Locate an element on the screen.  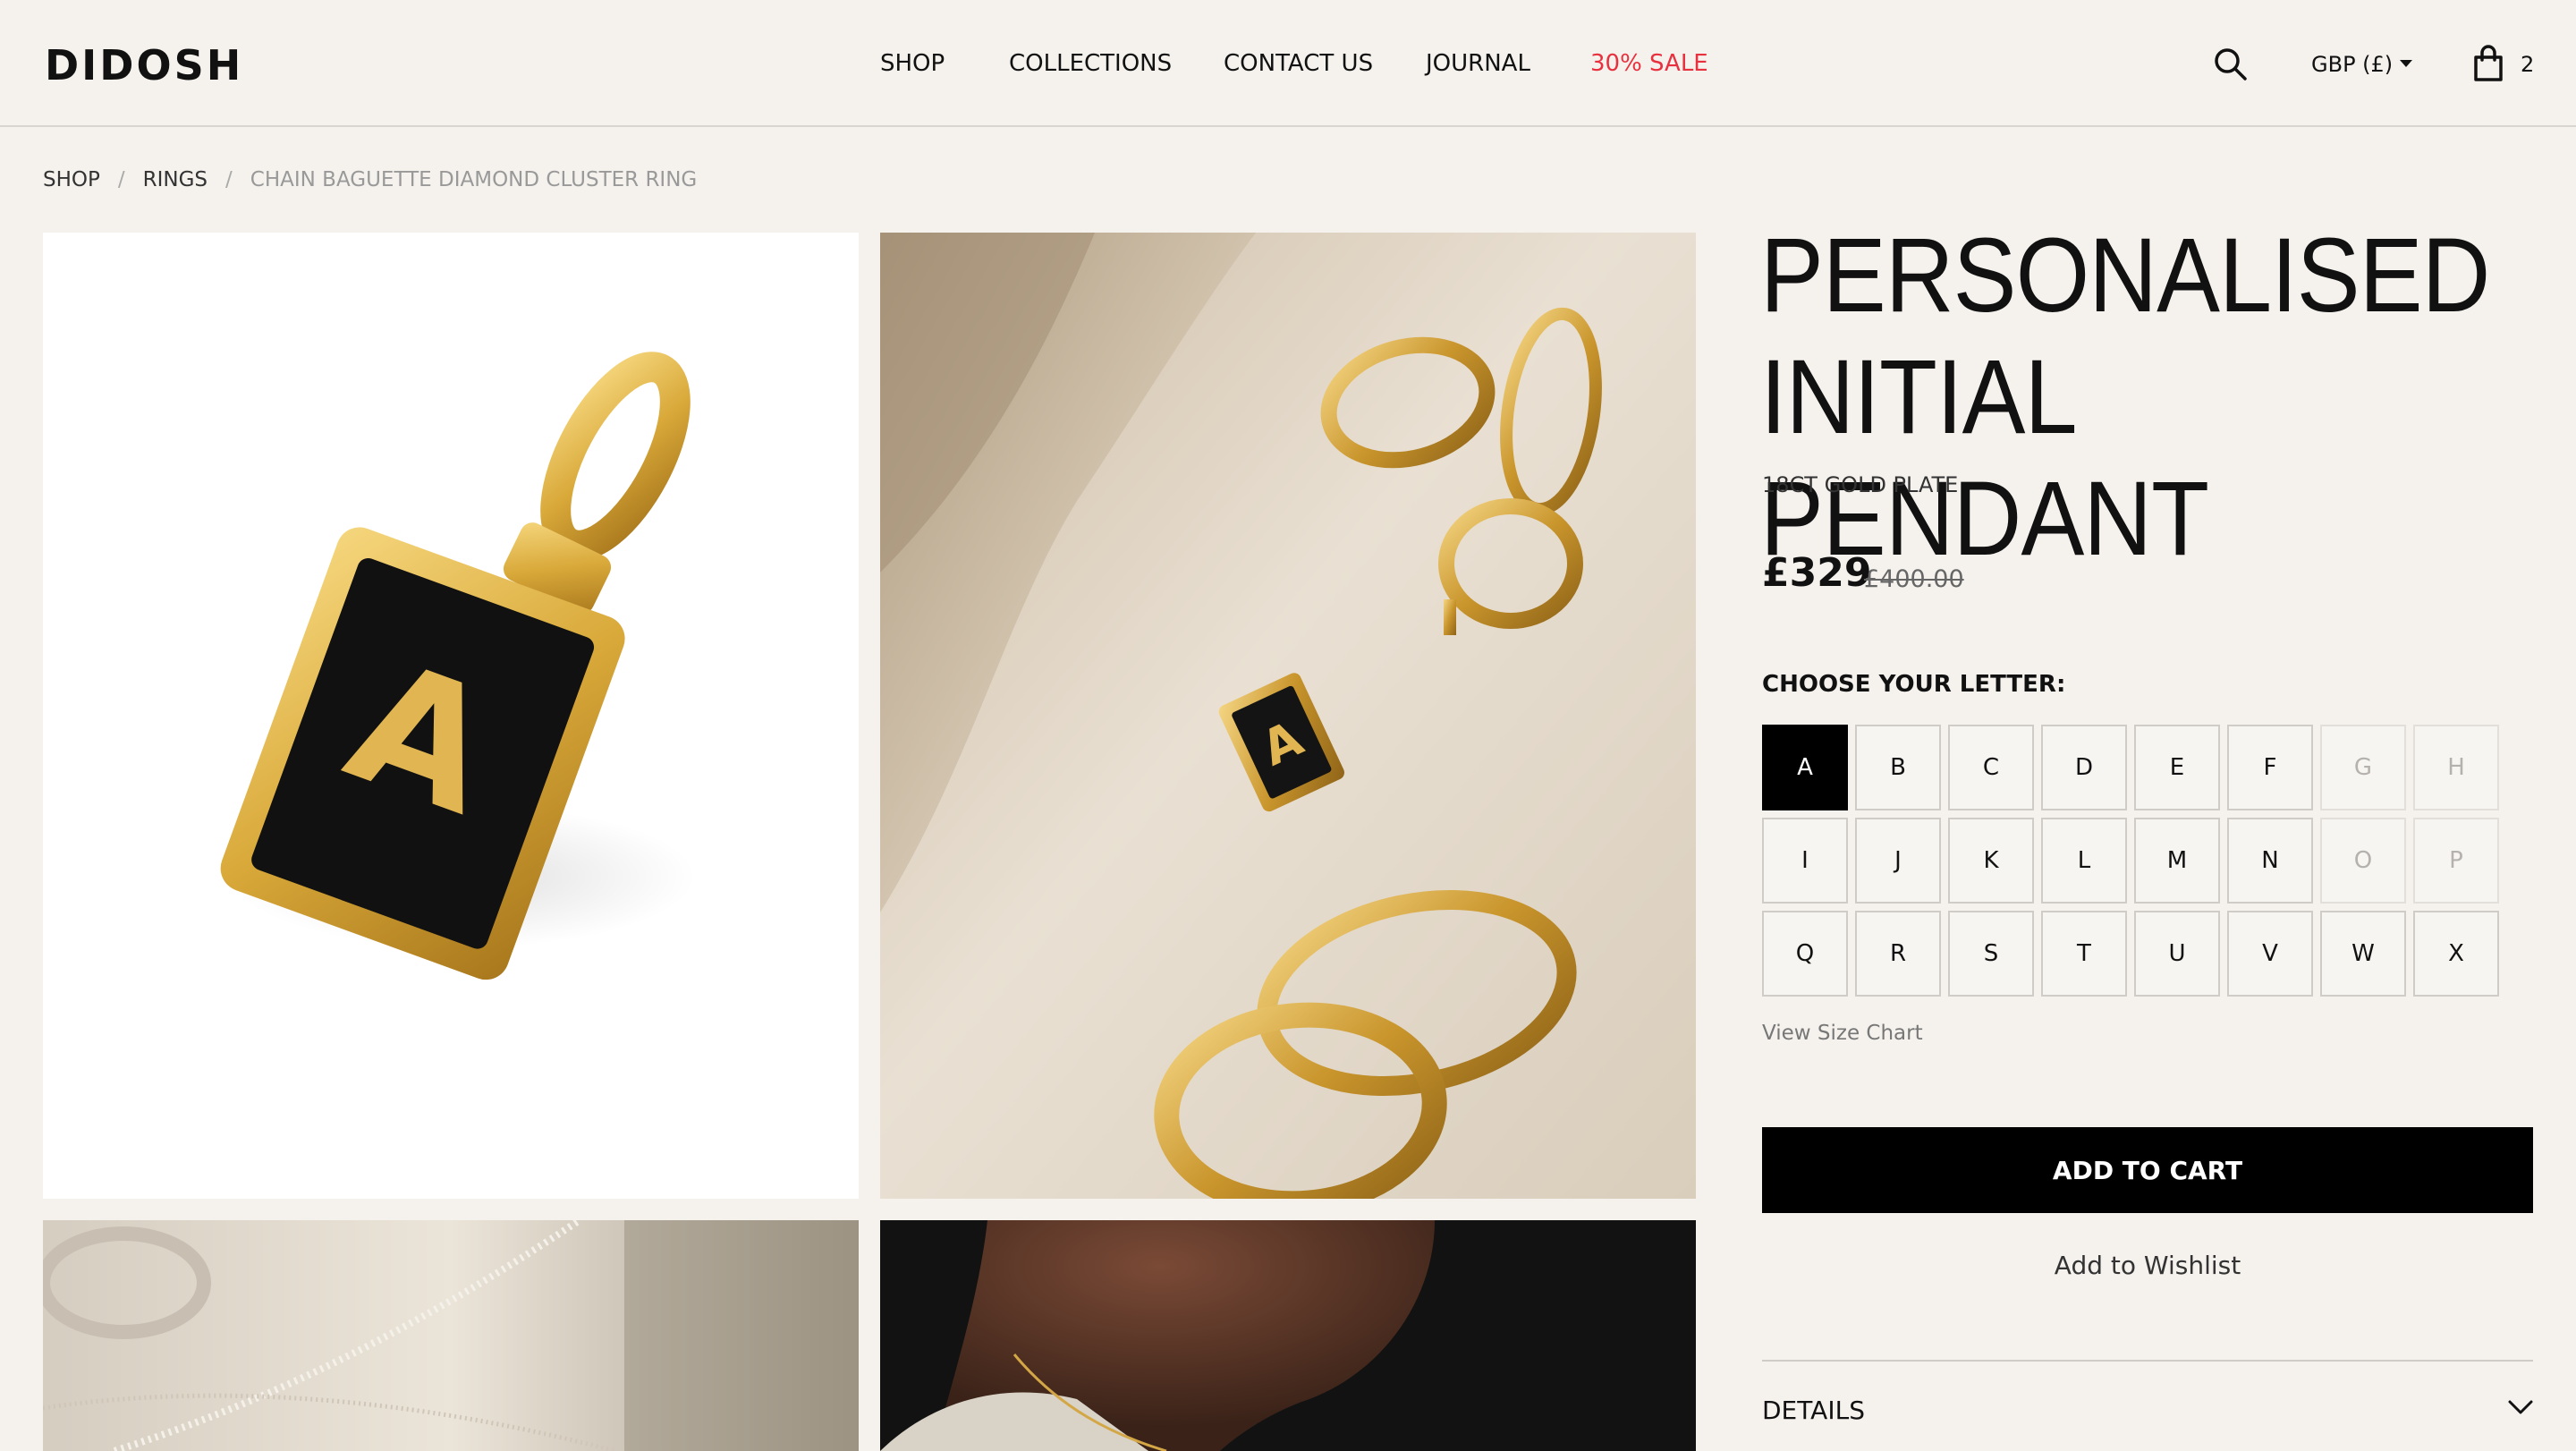
letter-option-g: G is located at coordinates (2363, 767).